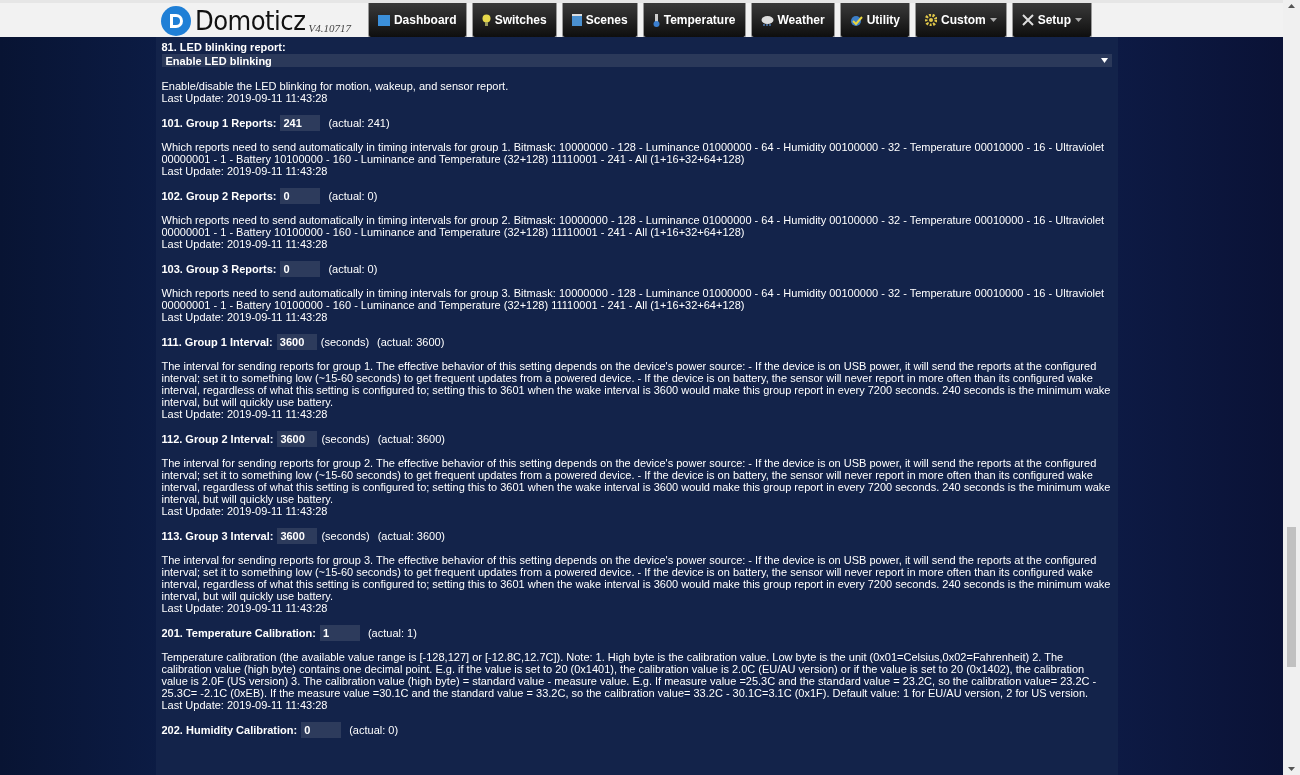 The height and width of the screenshot is (775, 1300). I want to click on dropdown-arrow-icon, so click(1104, 60).